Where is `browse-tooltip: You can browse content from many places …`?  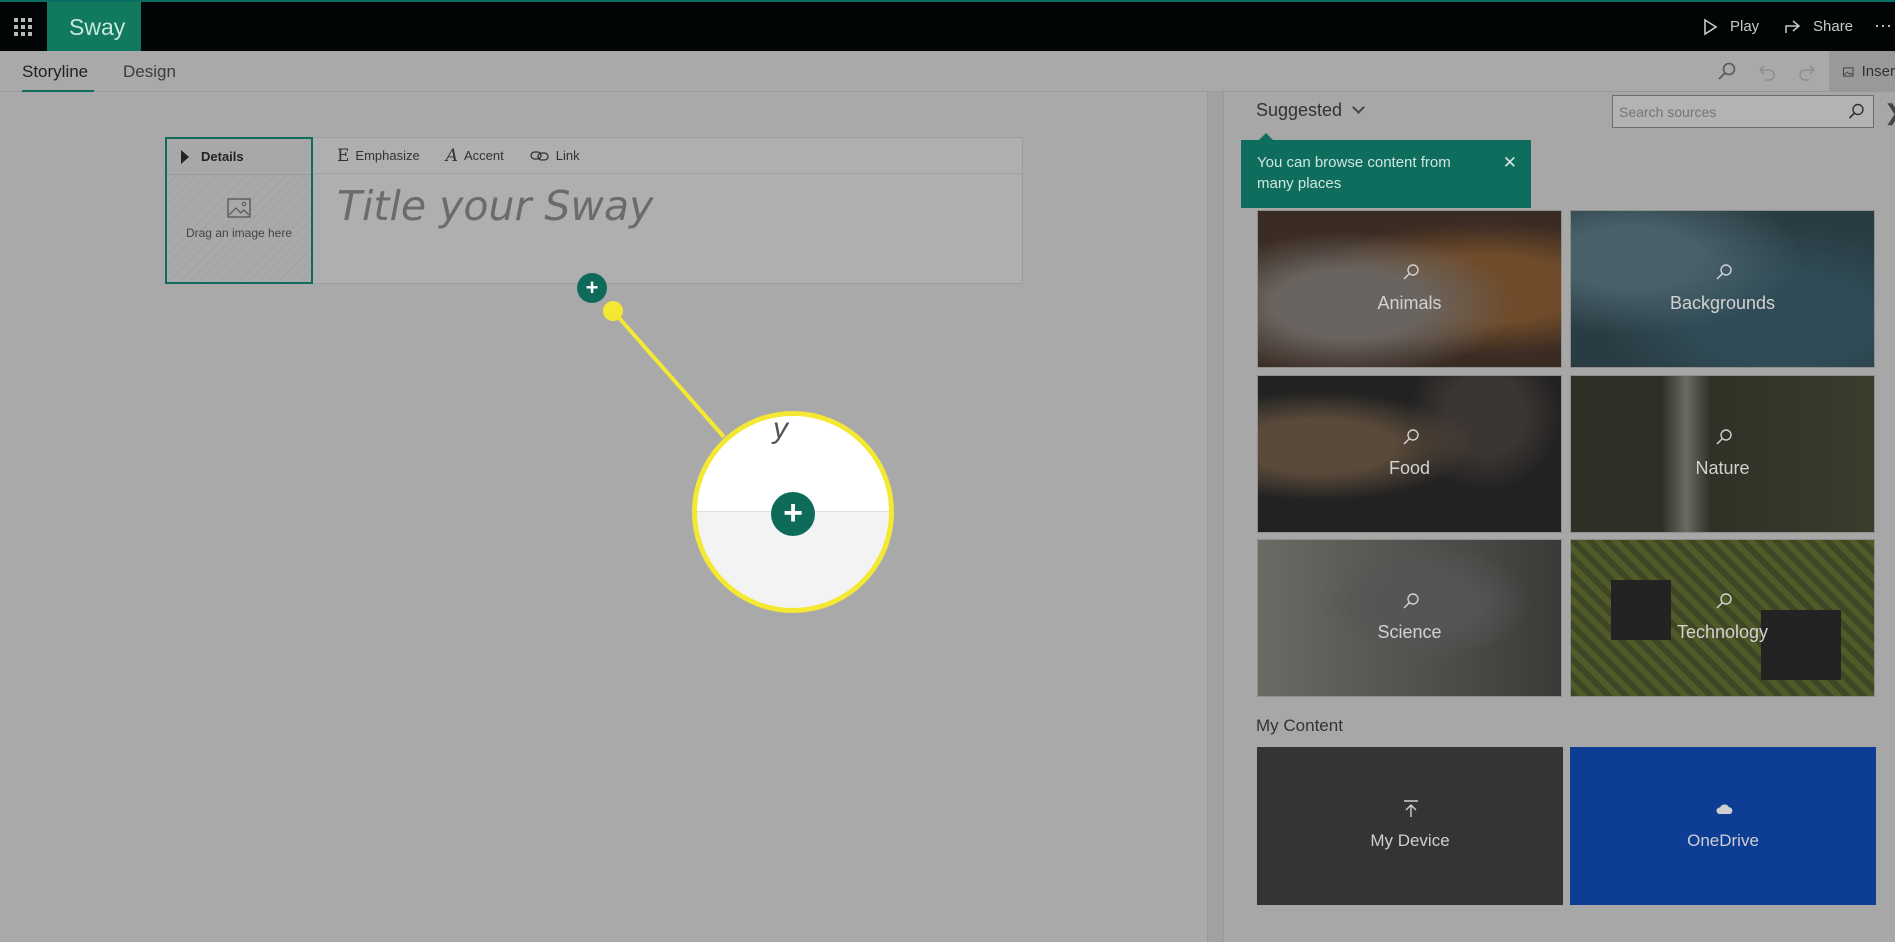
browse-tooltip: You can browse content from many places … is located at coordinates (1386, 170).